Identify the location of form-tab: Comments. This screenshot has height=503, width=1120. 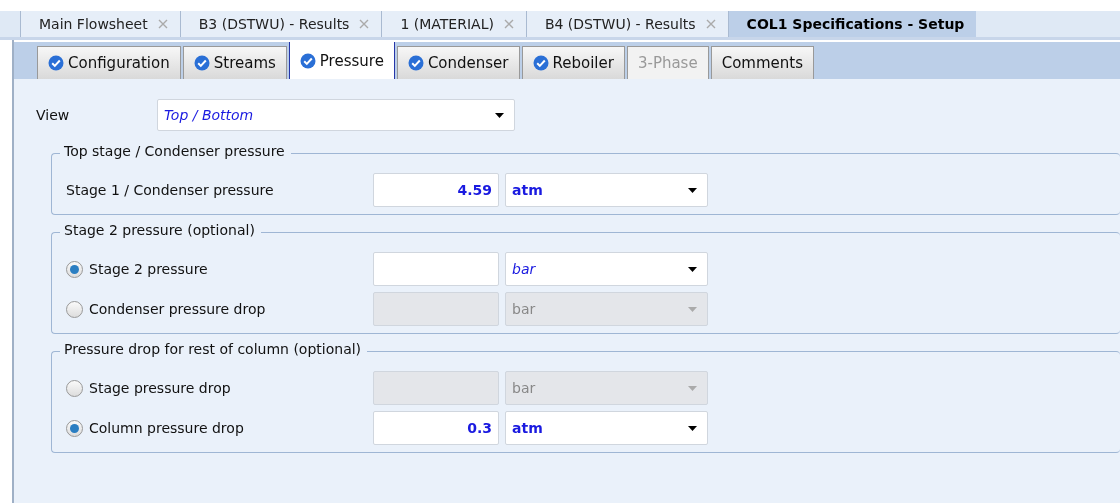
(762, 62).